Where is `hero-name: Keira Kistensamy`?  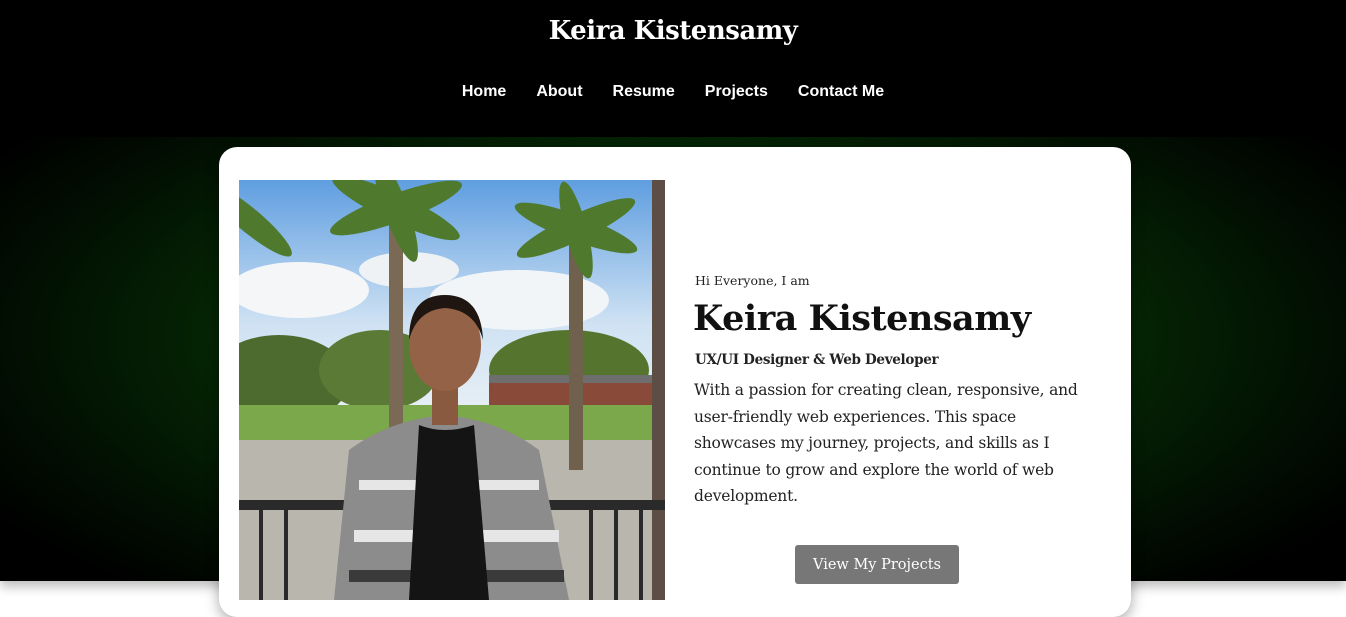 hero-name: Keira Kistensamy is located at coordinates (862, 318).